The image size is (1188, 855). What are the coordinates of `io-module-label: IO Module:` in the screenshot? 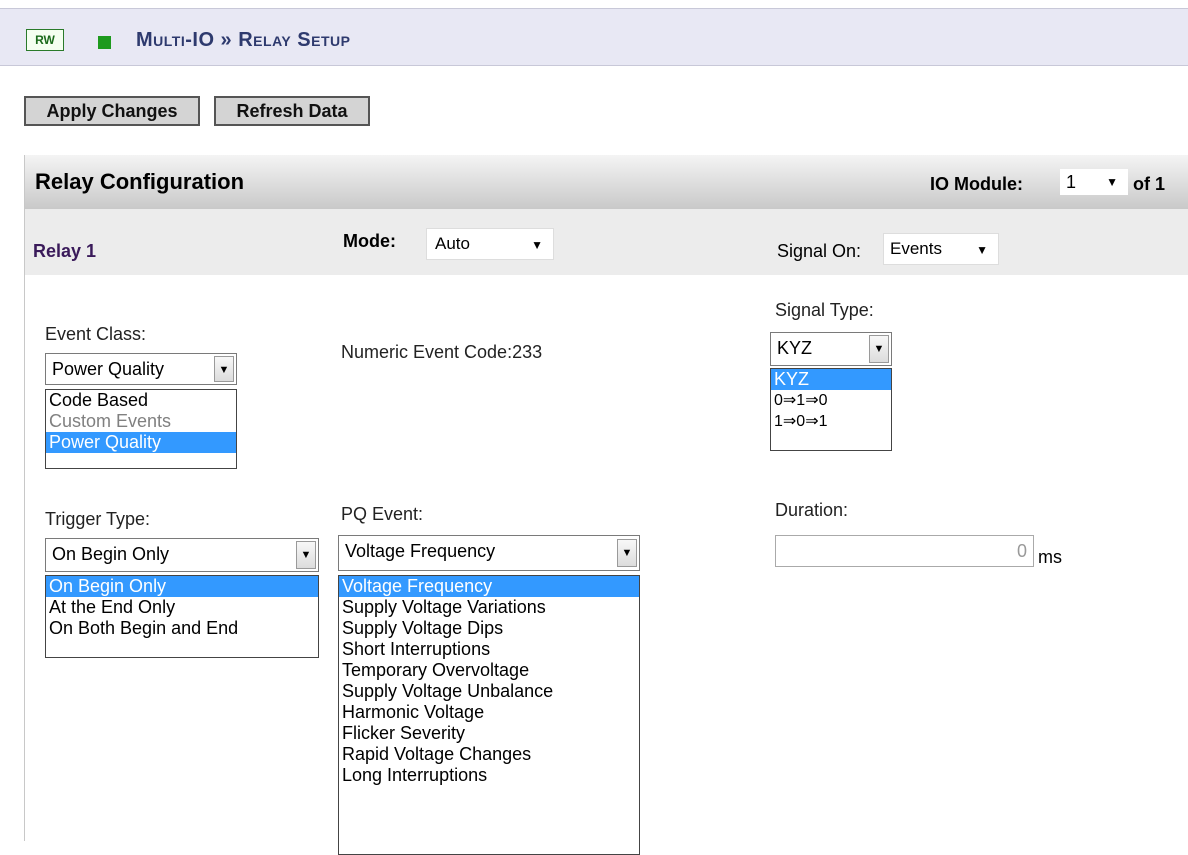 It's located at (976, 184).